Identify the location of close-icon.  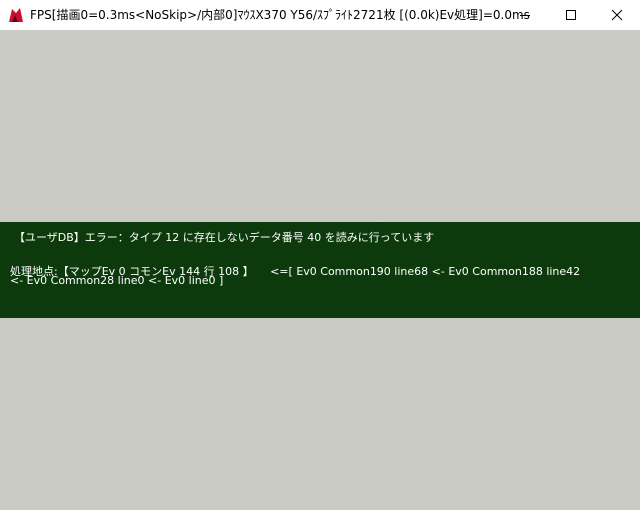
(617, 15).